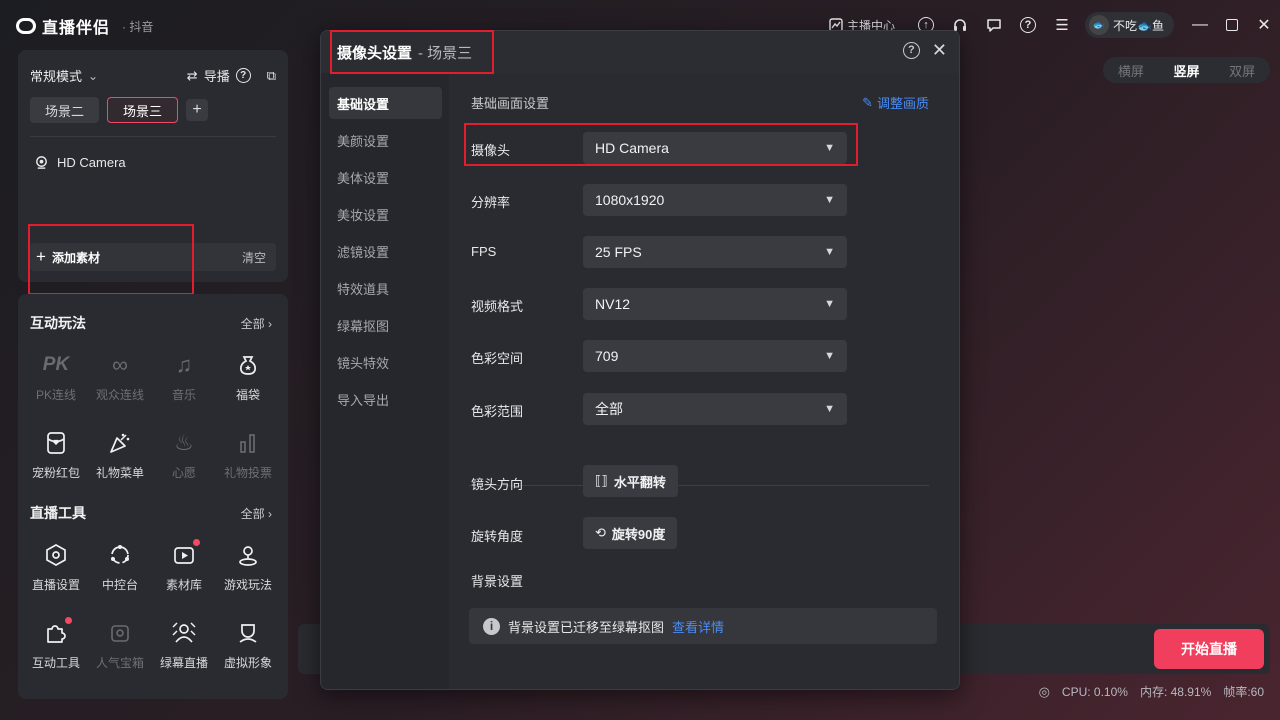 The image size is (1280, 720). What do you see at coordinates (120, 383) in the screenshot?
I see `tile-audience-link: ∞ 观众连线` at bounding box center [120, 383].